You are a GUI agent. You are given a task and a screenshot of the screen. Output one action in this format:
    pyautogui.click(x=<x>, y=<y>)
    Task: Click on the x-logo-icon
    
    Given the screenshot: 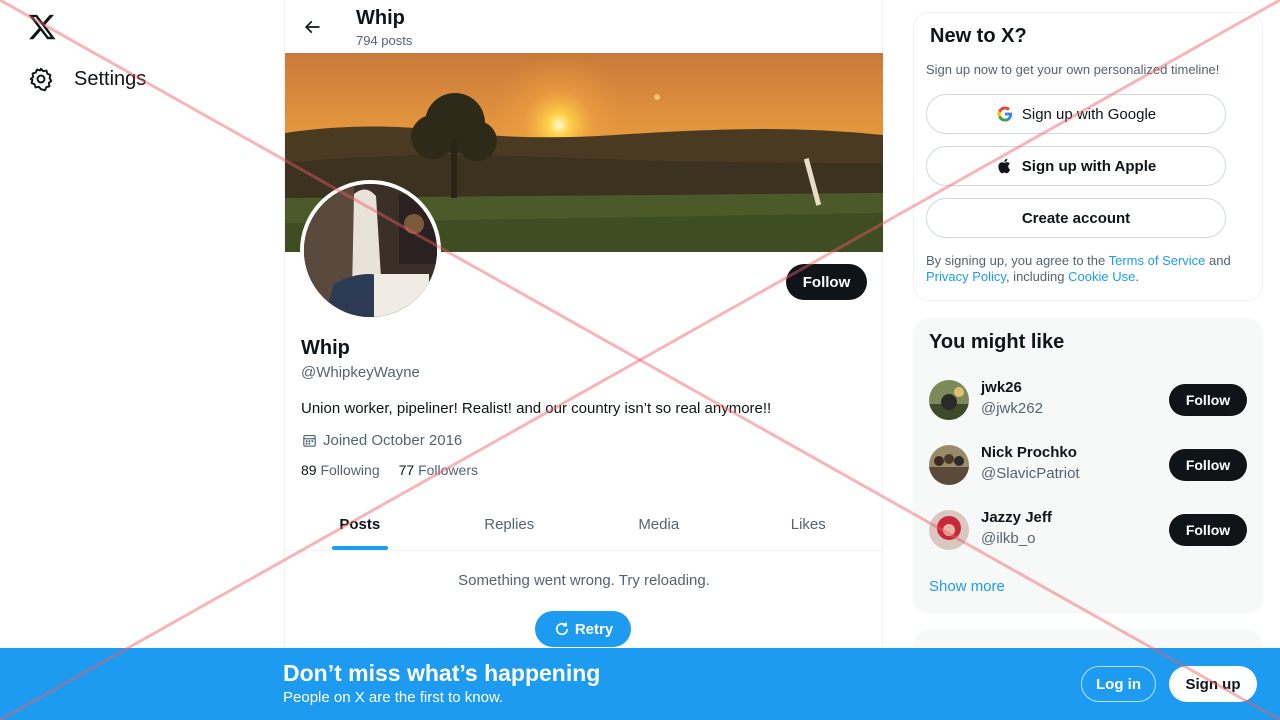 What is the action you would take?
    pyautogui.click(x=42, y=27)
    